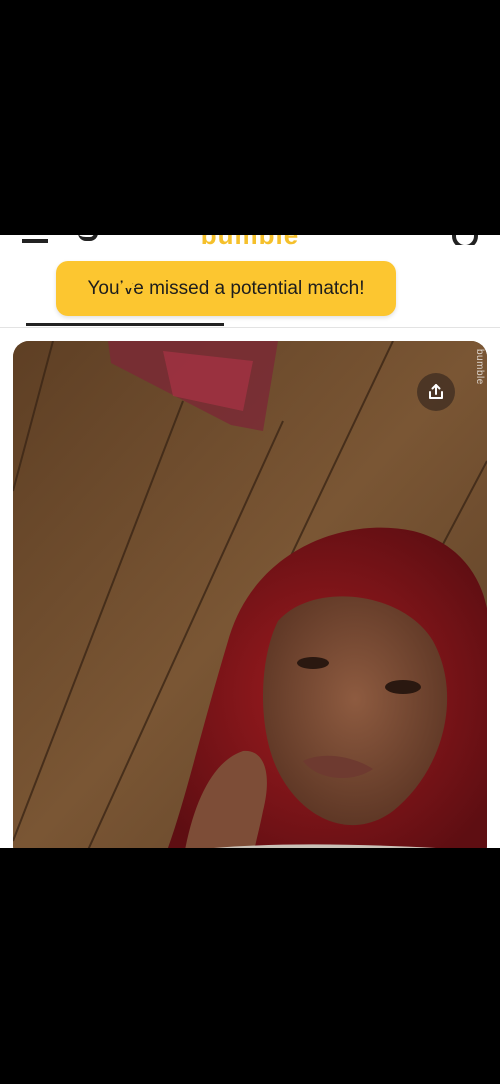 The width and height of the screenshot is (500, 1084). What do you see at coordinates (127, 282) in the screenshot?
I see `tooltip-arrow` at bounding box center [127, 282].